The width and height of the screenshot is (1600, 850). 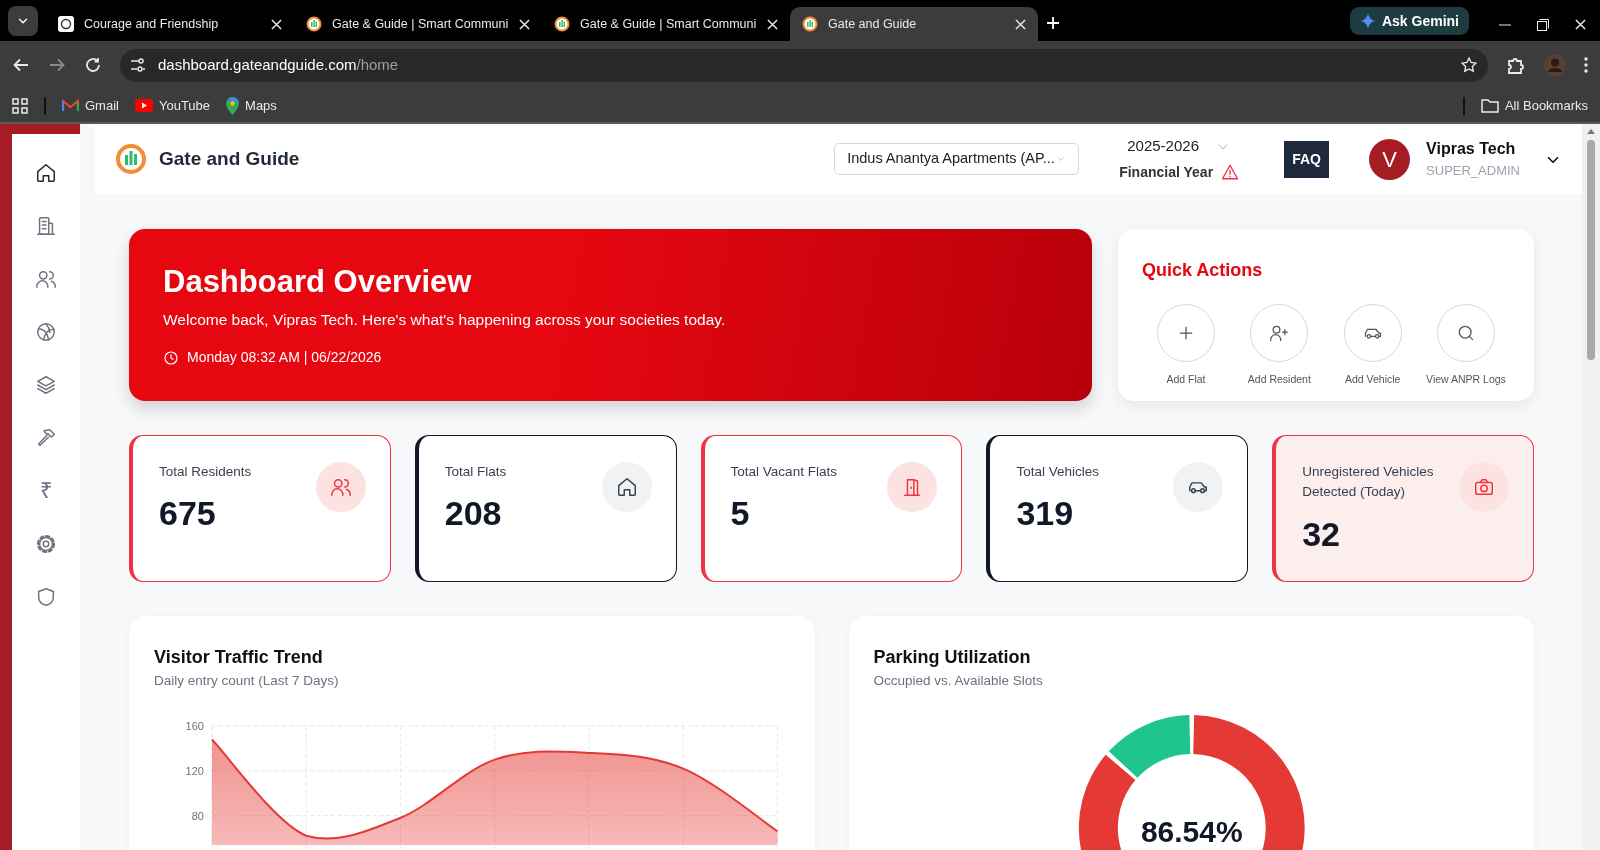 I want to click on chart-subtitle: Occupied vs. Available Slots, so click(x=958, y=681).